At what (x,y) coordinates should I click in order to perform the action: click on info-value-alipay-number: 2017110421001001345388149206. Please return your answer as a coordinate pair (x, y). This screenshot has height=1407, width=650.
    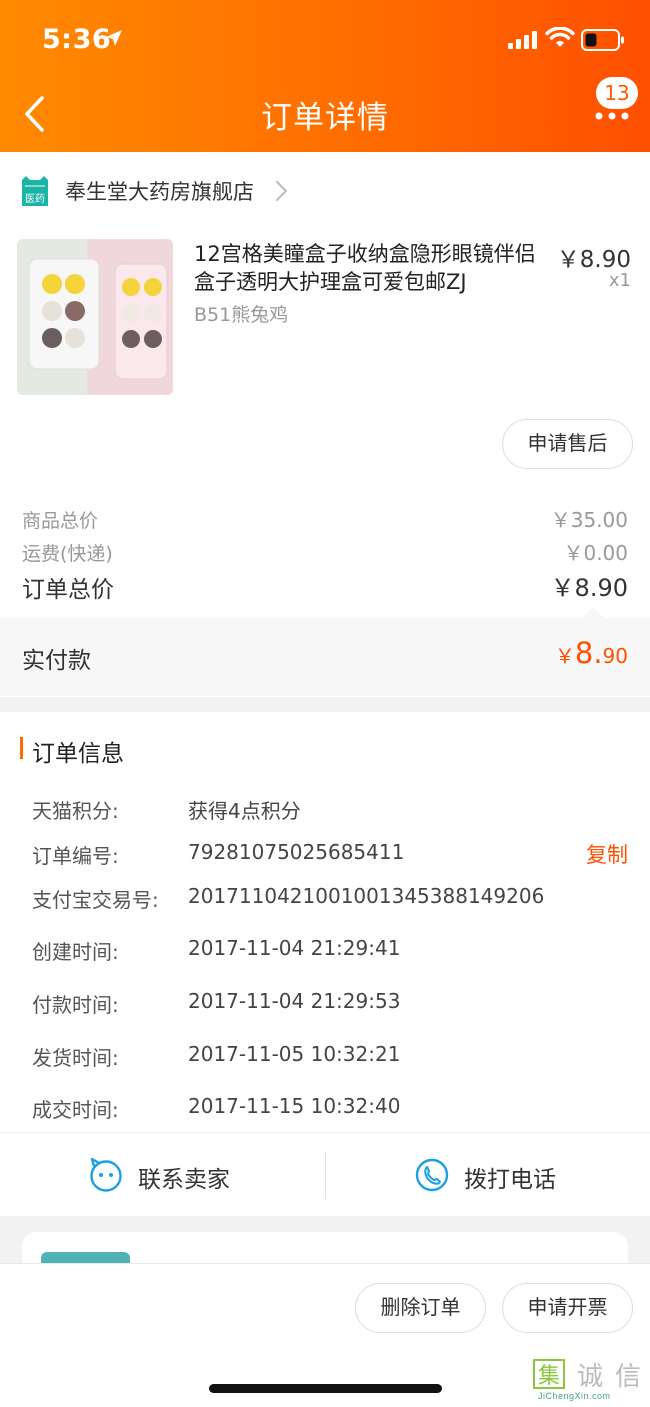
    Looking at the image, I should click on (366, 896).